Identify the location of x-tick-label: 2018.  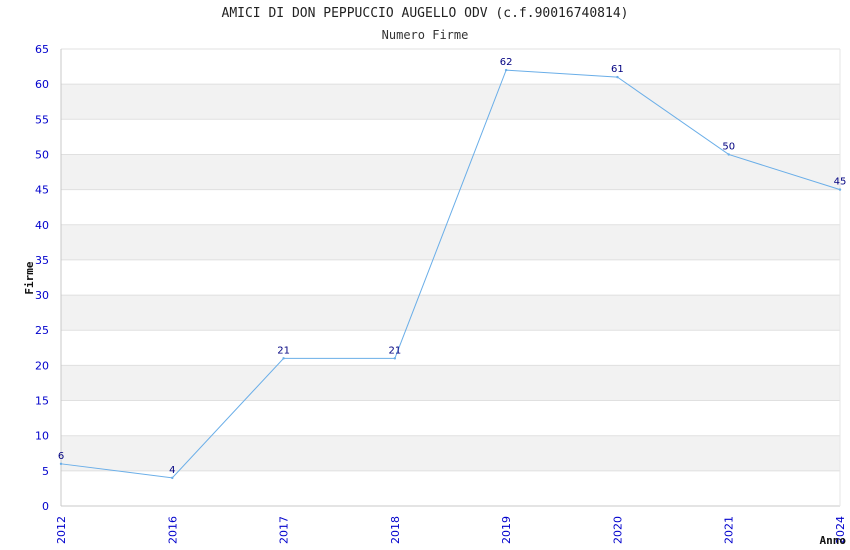
(395, 530).